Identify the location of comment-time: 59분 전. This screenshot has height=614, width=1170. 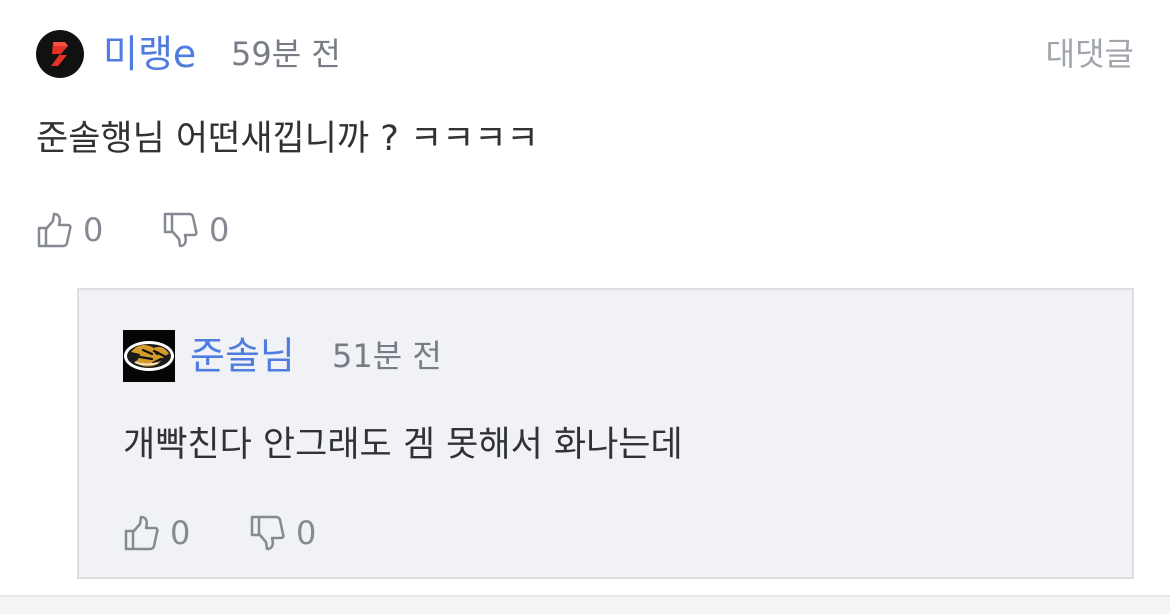
(286, 54).